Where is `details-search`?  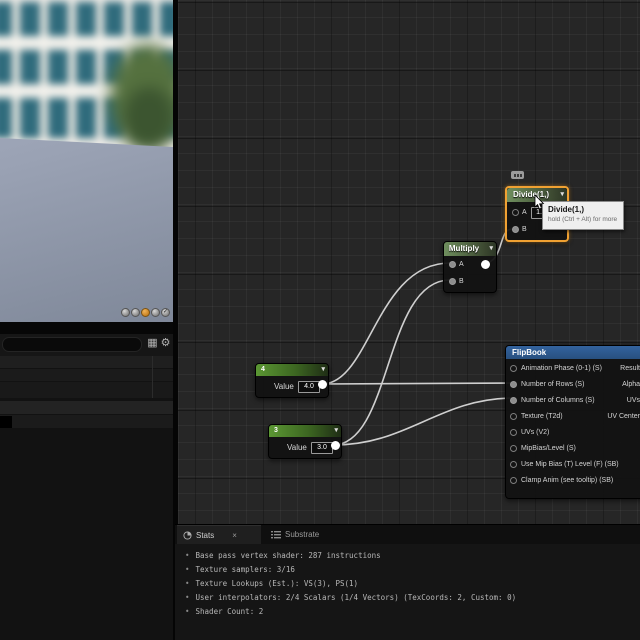 details-search is located at coordinates (72, 346).